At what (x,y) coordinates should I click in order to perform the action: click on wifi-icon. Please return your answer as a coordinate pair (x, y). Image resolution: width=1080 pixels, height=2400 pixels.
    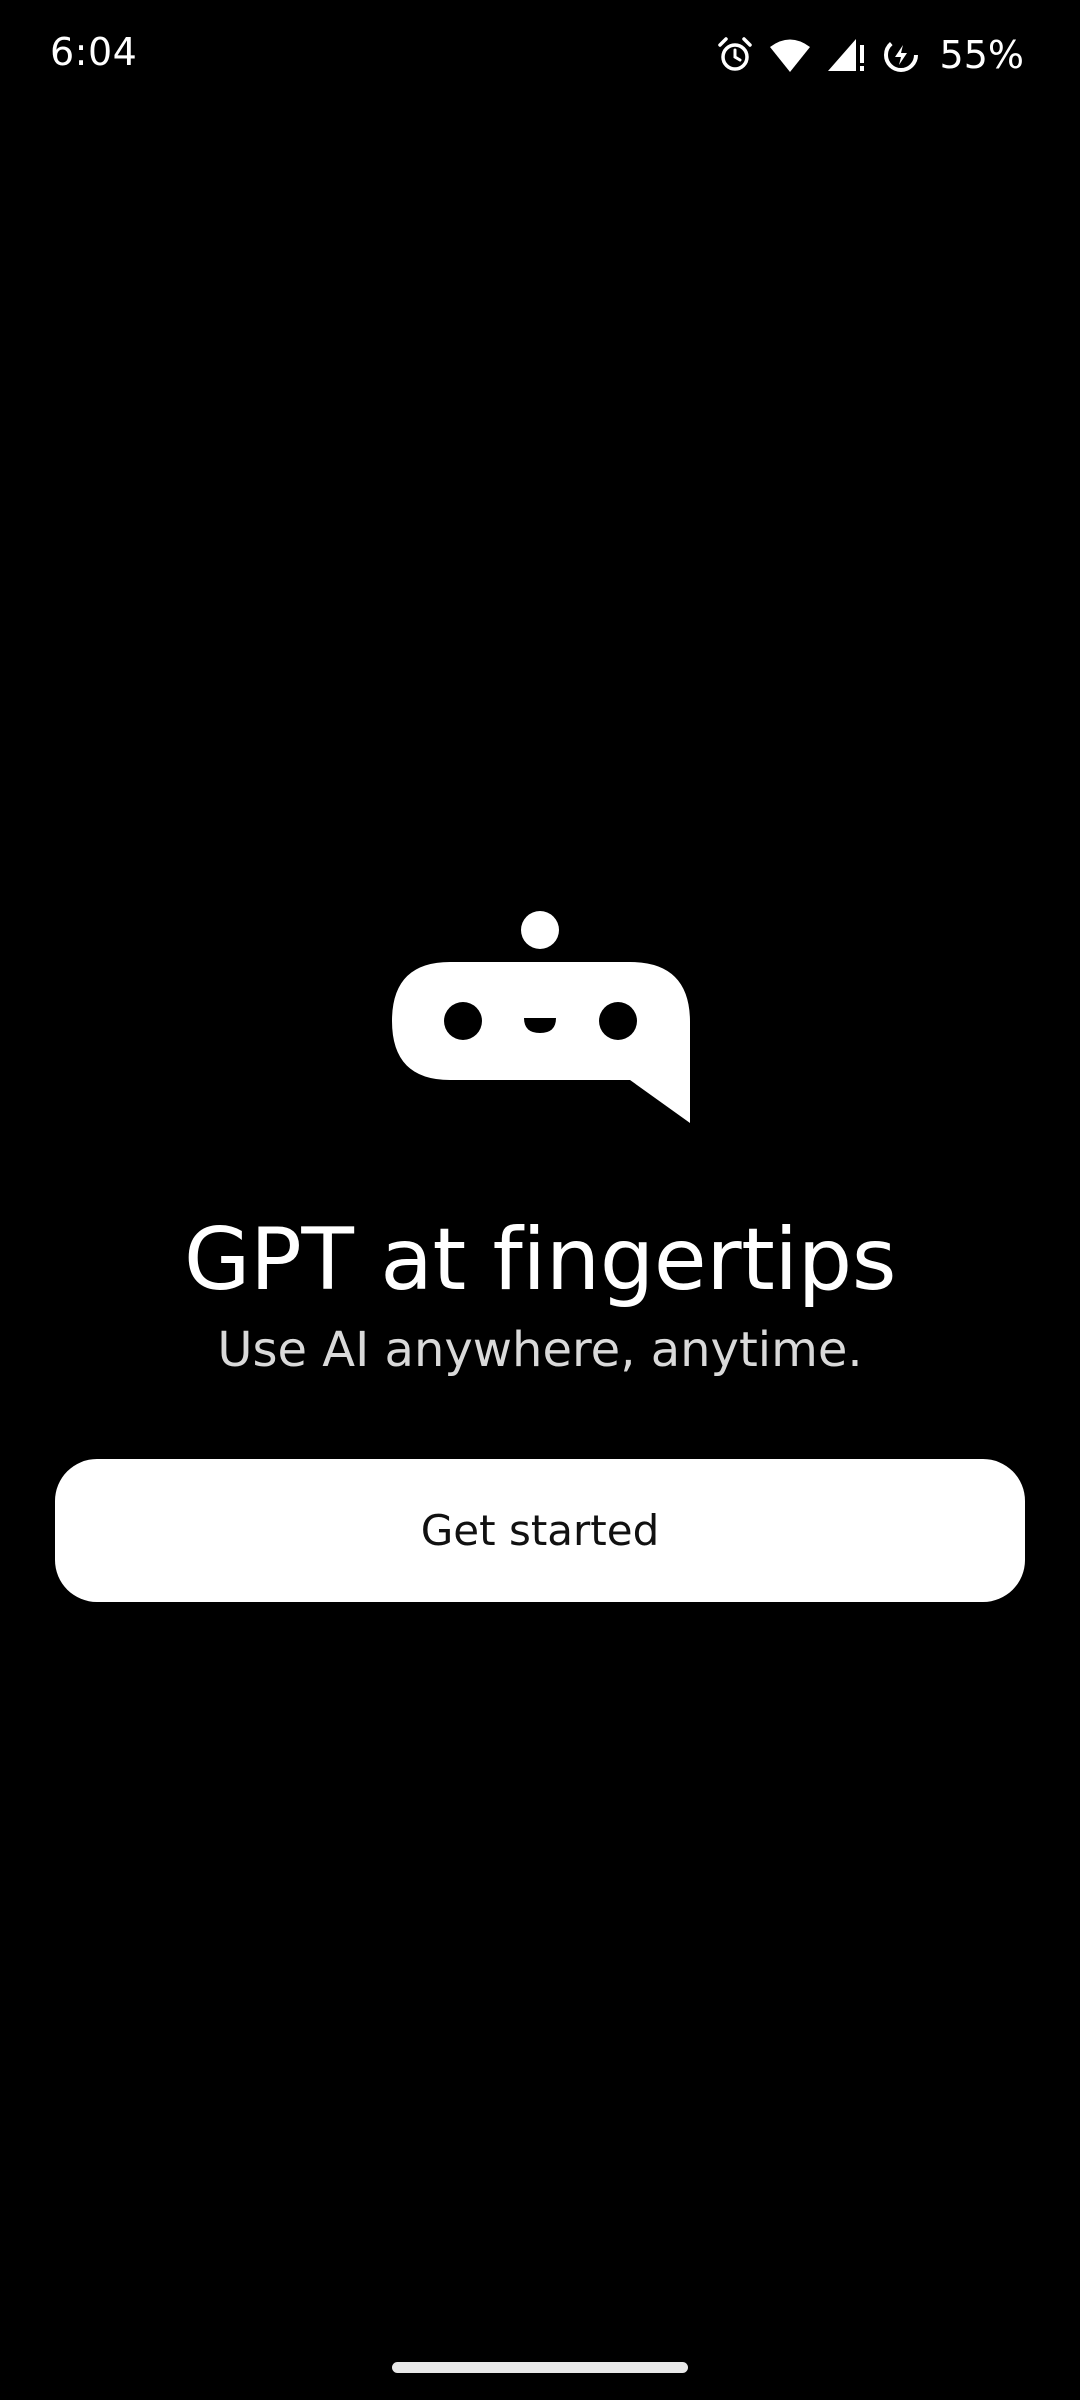
    Looking at the image, I should click on (789, 55).